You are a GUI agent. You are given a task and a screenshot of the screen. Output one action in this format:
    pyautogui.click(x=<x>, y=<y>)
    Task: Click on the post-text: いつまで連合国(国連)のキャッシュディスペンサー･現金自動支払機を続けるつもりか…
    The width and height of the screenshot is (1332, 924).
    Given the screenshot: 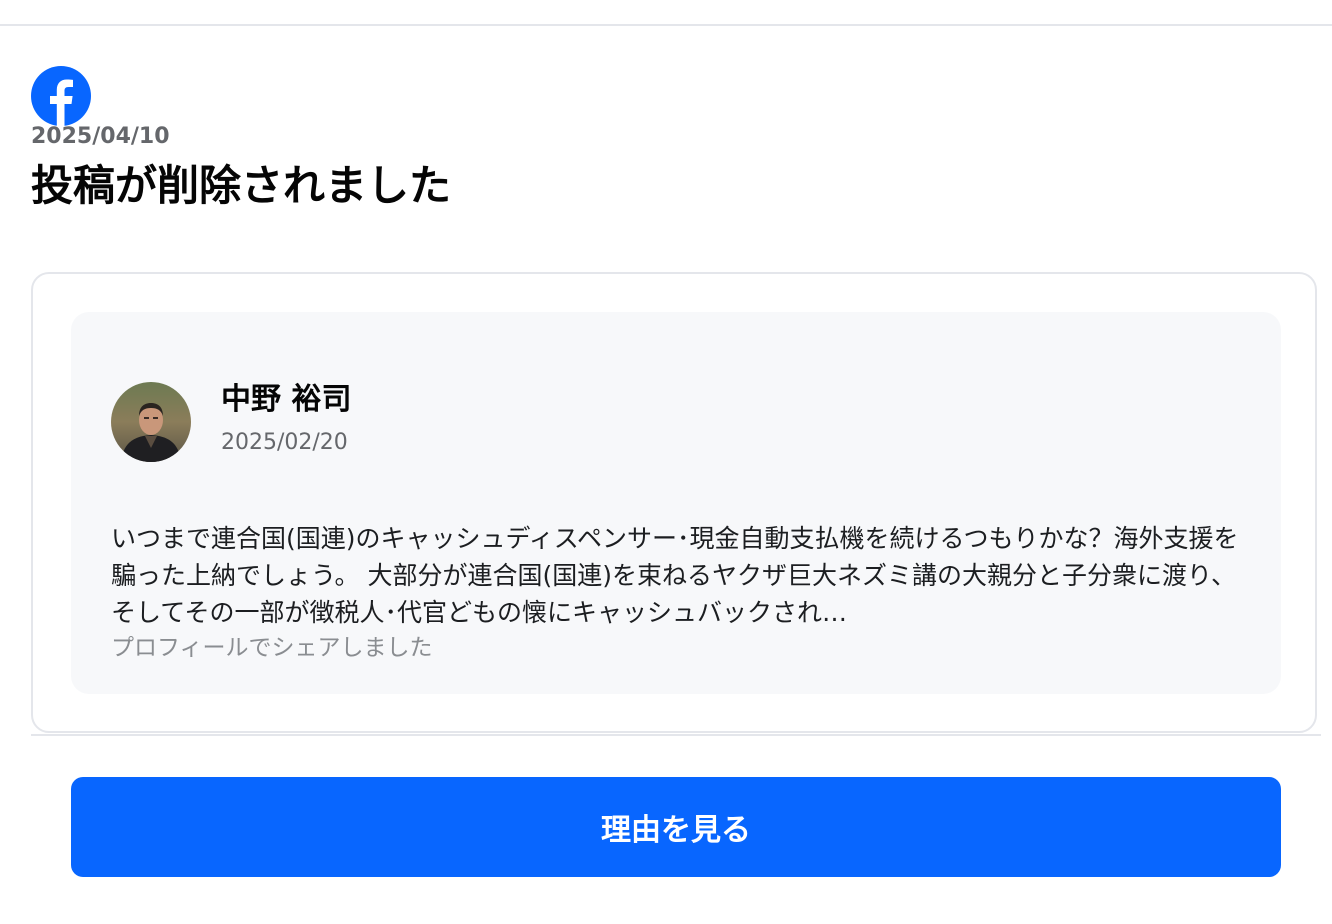 What is the action you would take?
    pyautogui.click(x=675, y=575)
    